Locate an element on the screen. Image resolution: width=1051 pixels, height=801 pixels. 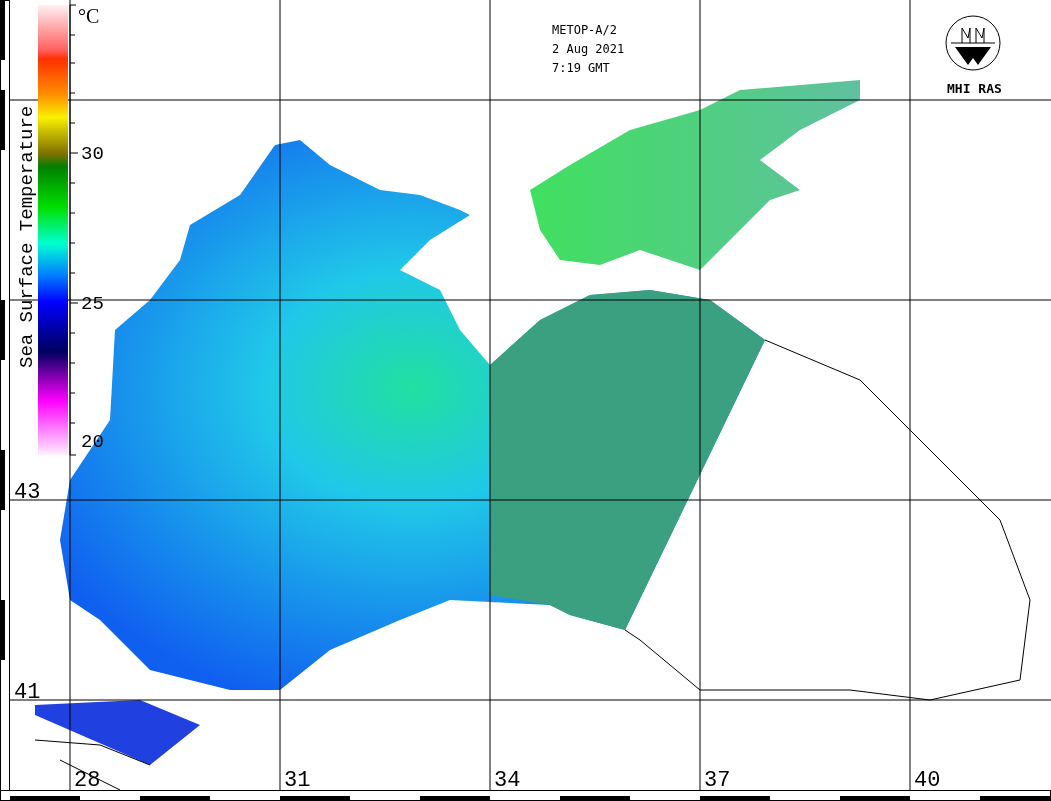
latitude-label: 43 is located at coordinates (27, 492).